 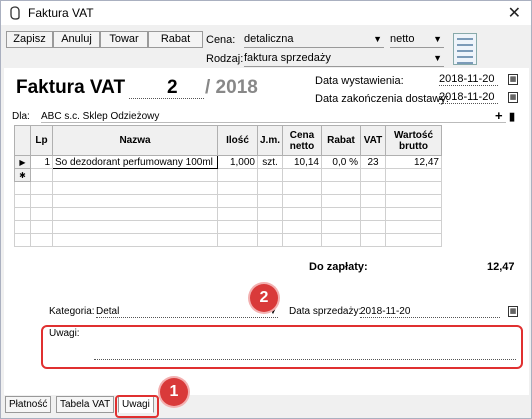 I want to click on invoice-year: / 2018, so click(x=231, y=87).